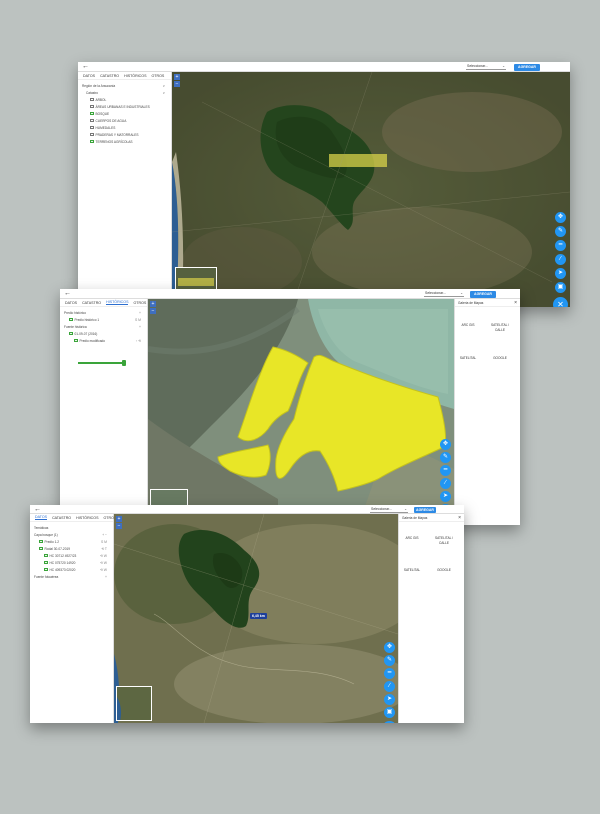  I want to click on region-row: Región de la Araucanía ∨, so click(124, 85).